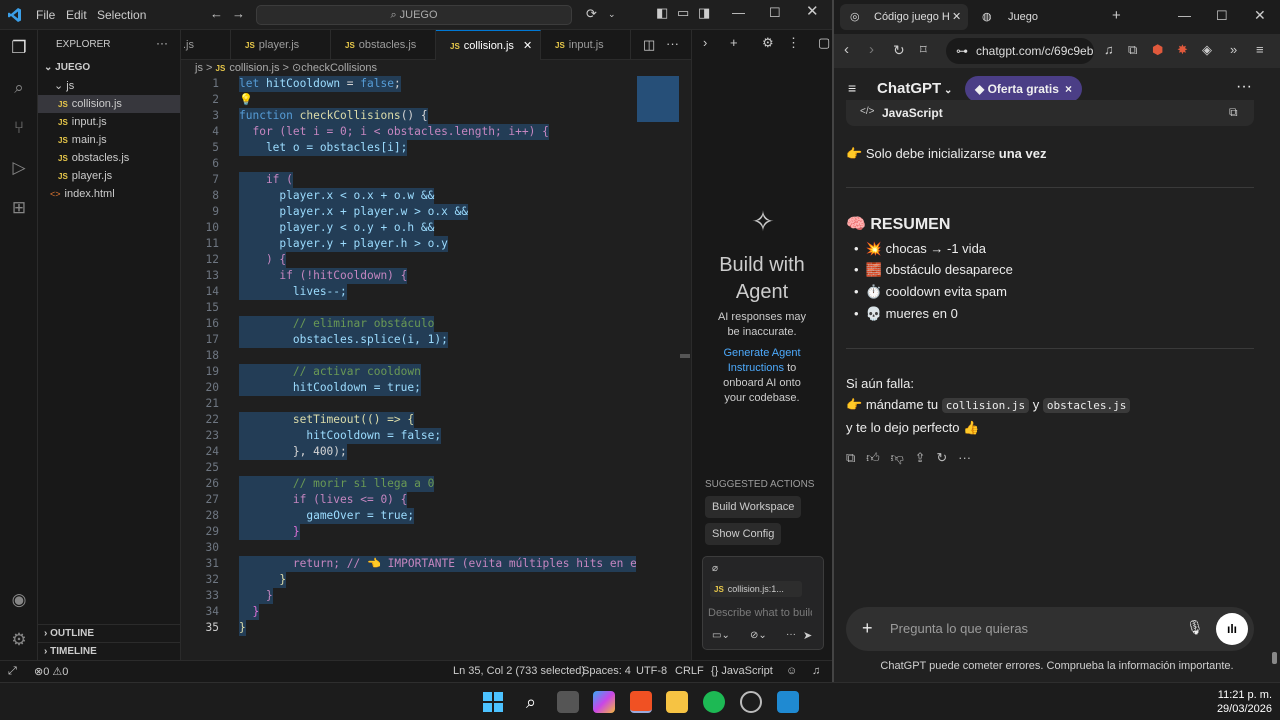  I want to click on copilot-icon: ⟳, so click(591, 14).